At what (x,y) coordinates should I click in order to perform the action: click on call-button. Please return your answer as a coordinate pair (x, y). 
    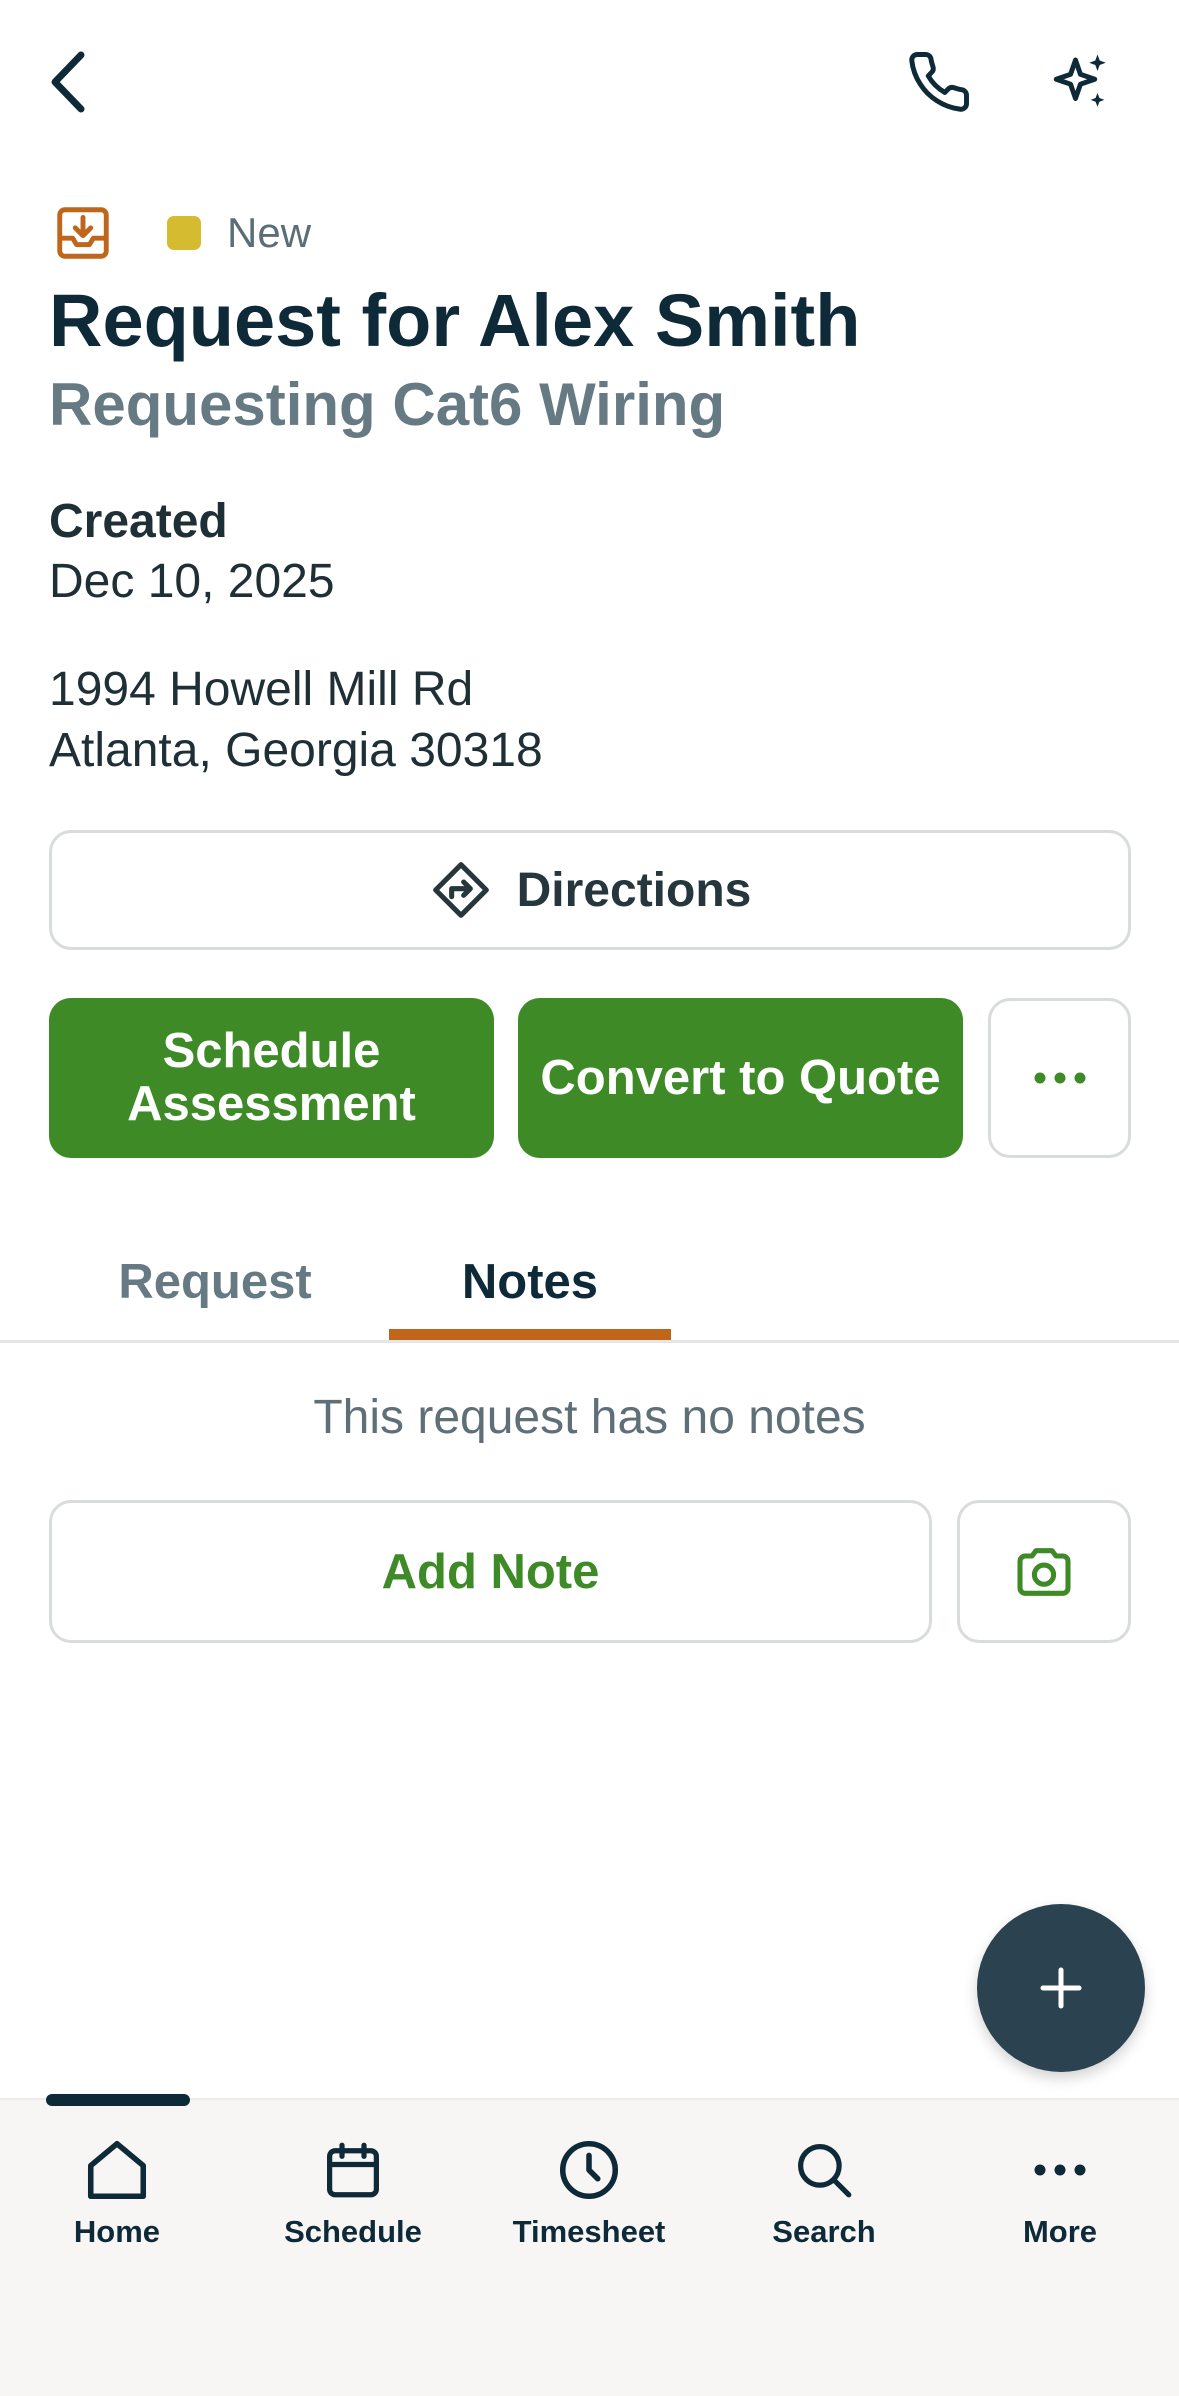
    Looking at the image, I should click on (939, 82).